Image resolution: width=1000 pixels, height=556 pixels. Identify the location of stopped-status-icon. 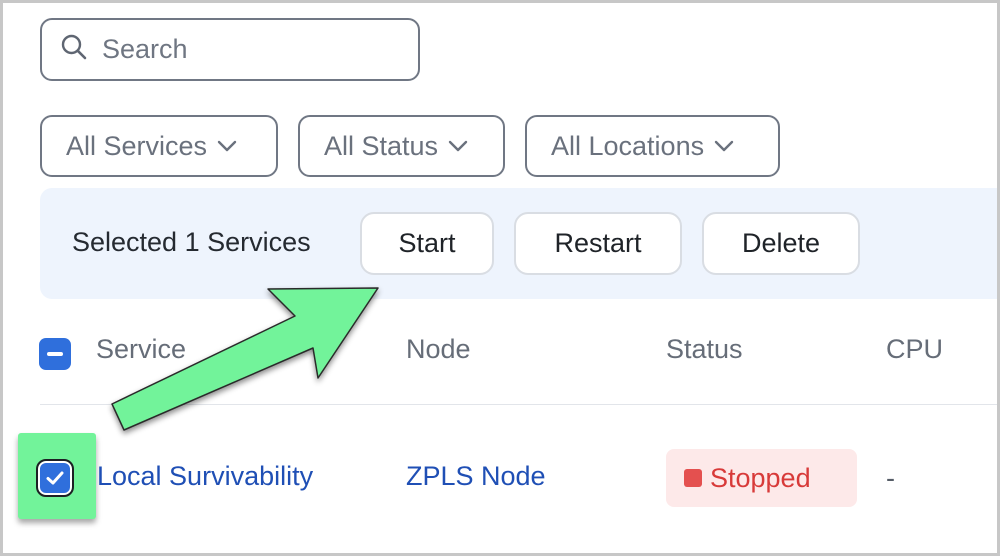
(693, 478).